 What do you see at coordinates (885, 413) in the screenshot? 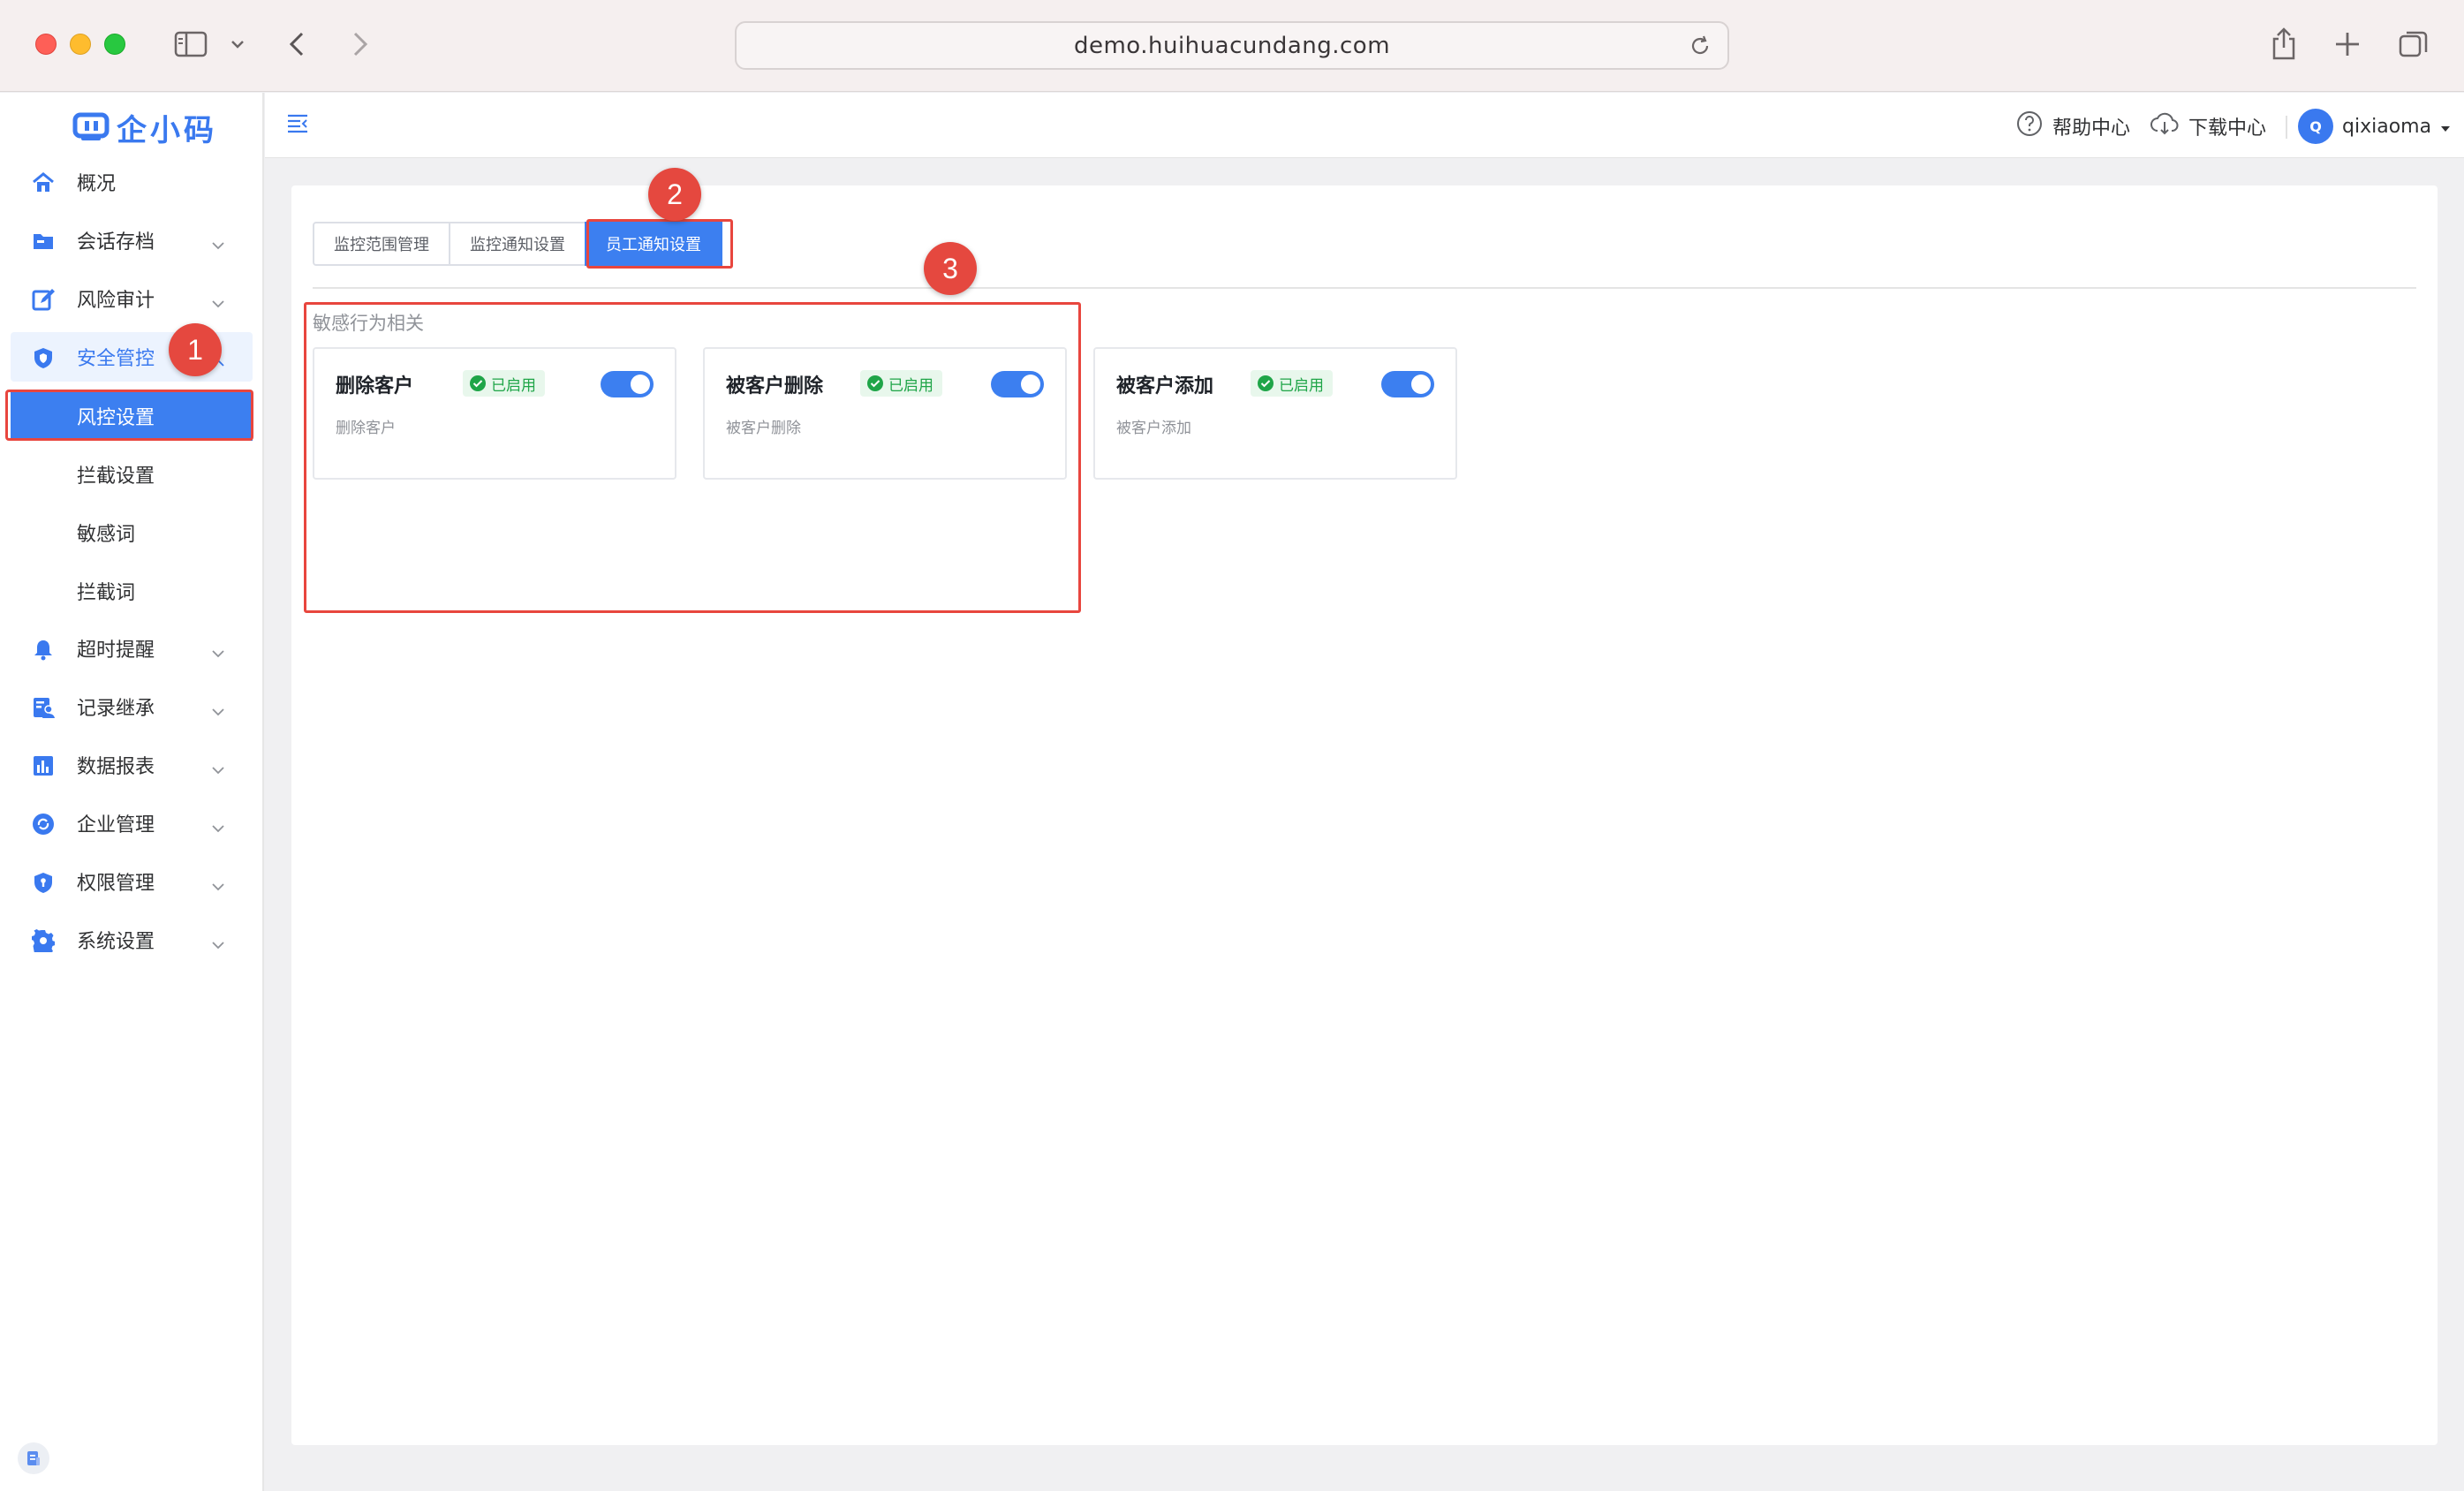
I see `setting-card-deleted-by-customer: 被客户删除 已启用 被客户删除` at bounding box center [885, 413].